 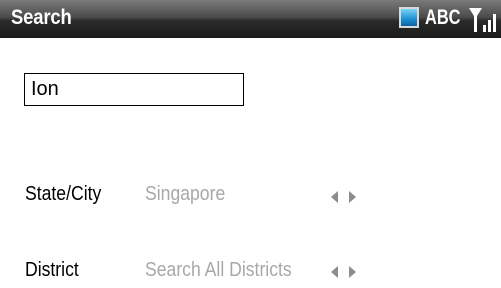 What do you see at coordinates (409, 17) in the screenshot?
I see `battery-icon` at bounding box center [409, 17].